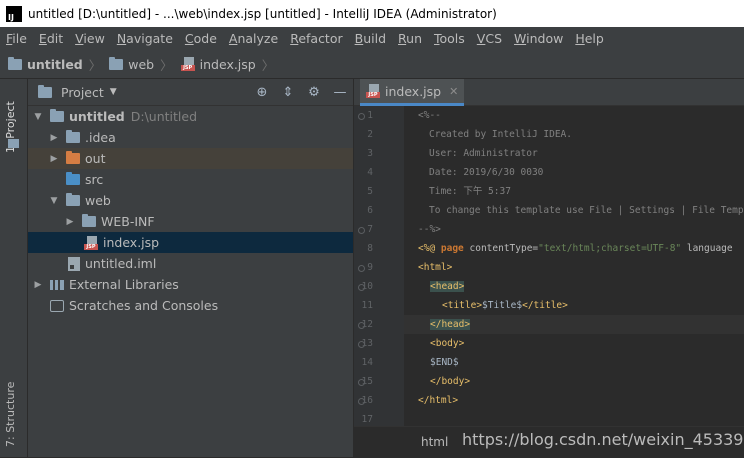 This screenshot has height=458, width=744. I want to click on jsp-page-keyword: page, so click(452, 248).